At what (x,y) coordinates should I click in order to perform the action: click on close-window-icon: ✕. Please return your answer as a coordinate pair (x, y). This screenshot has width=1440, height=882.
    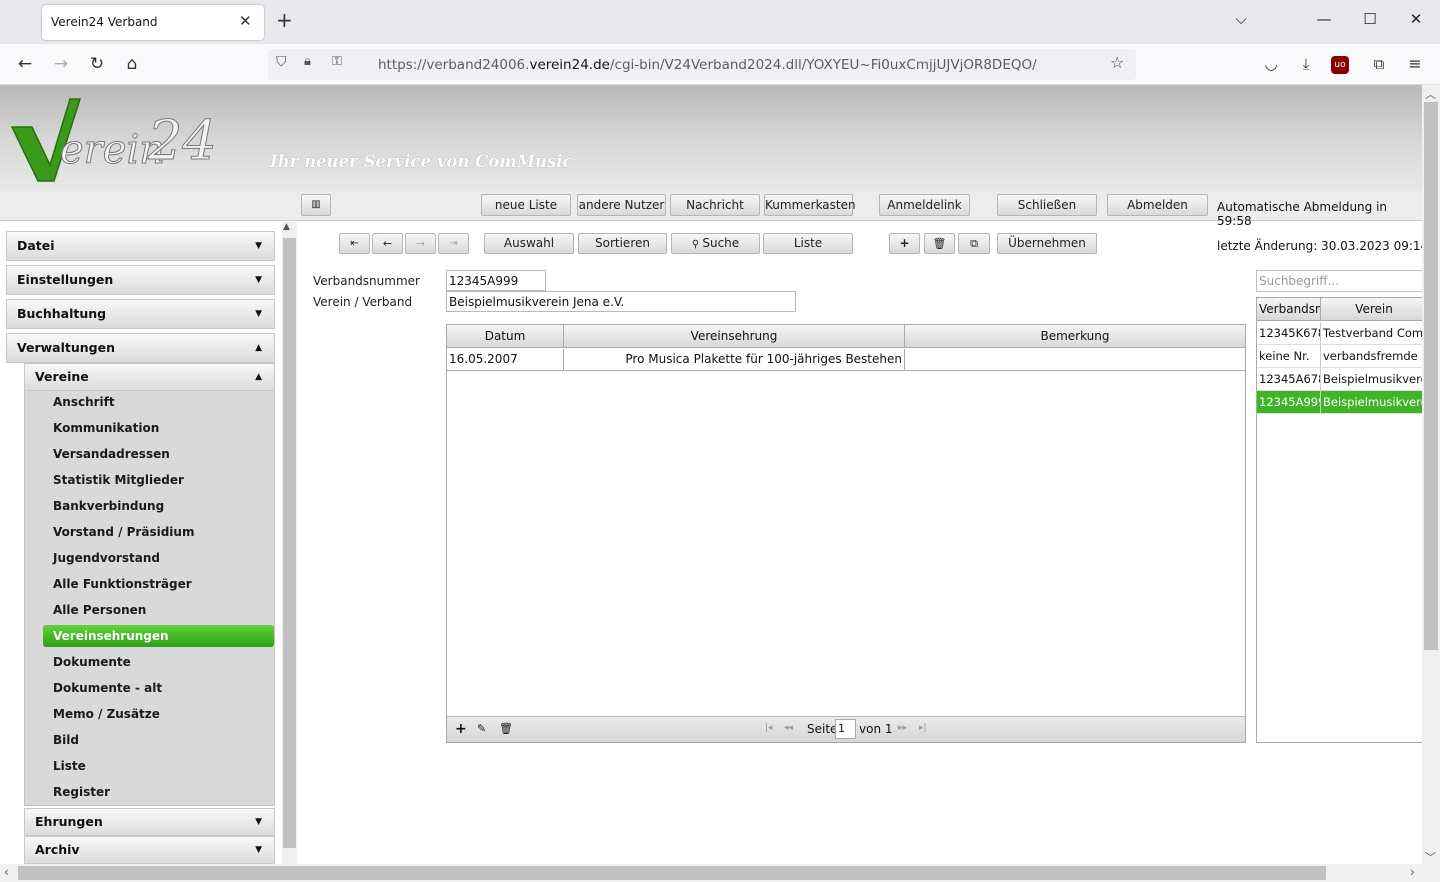
    Looking at the image, I should click on (1416, 19).